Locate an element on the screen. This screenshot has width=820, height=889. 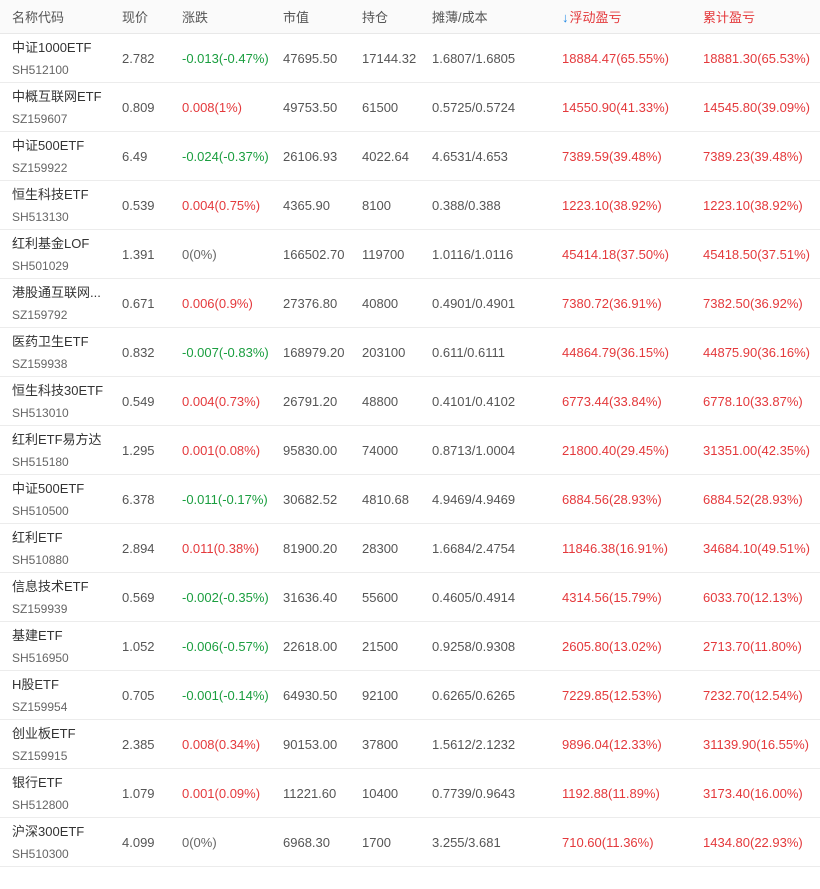
market-value-cell: 27376.80 is located at coordinates (310, 303).